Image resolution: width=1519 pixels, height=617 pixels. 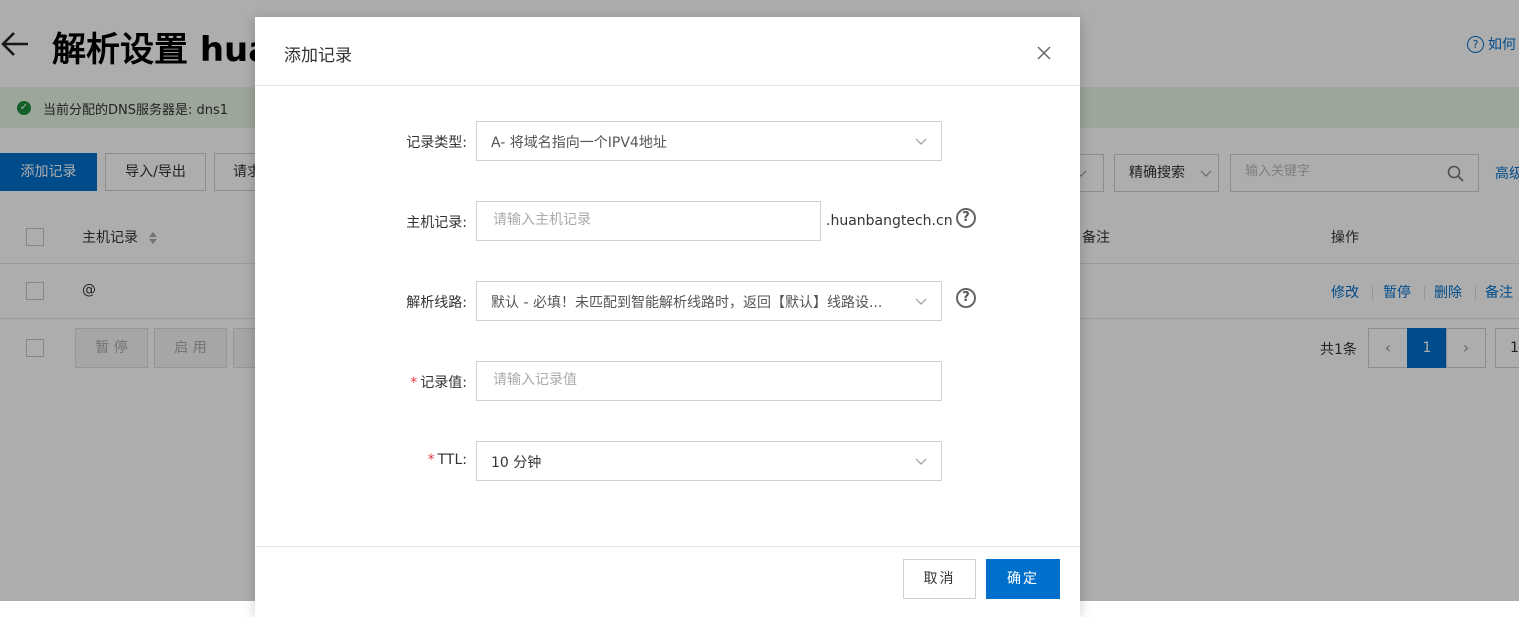 What do you see at coordinates (516, 463) in the screenshot?
I see `ttl-value: 10 分钟` at bounding box center [516, 463].